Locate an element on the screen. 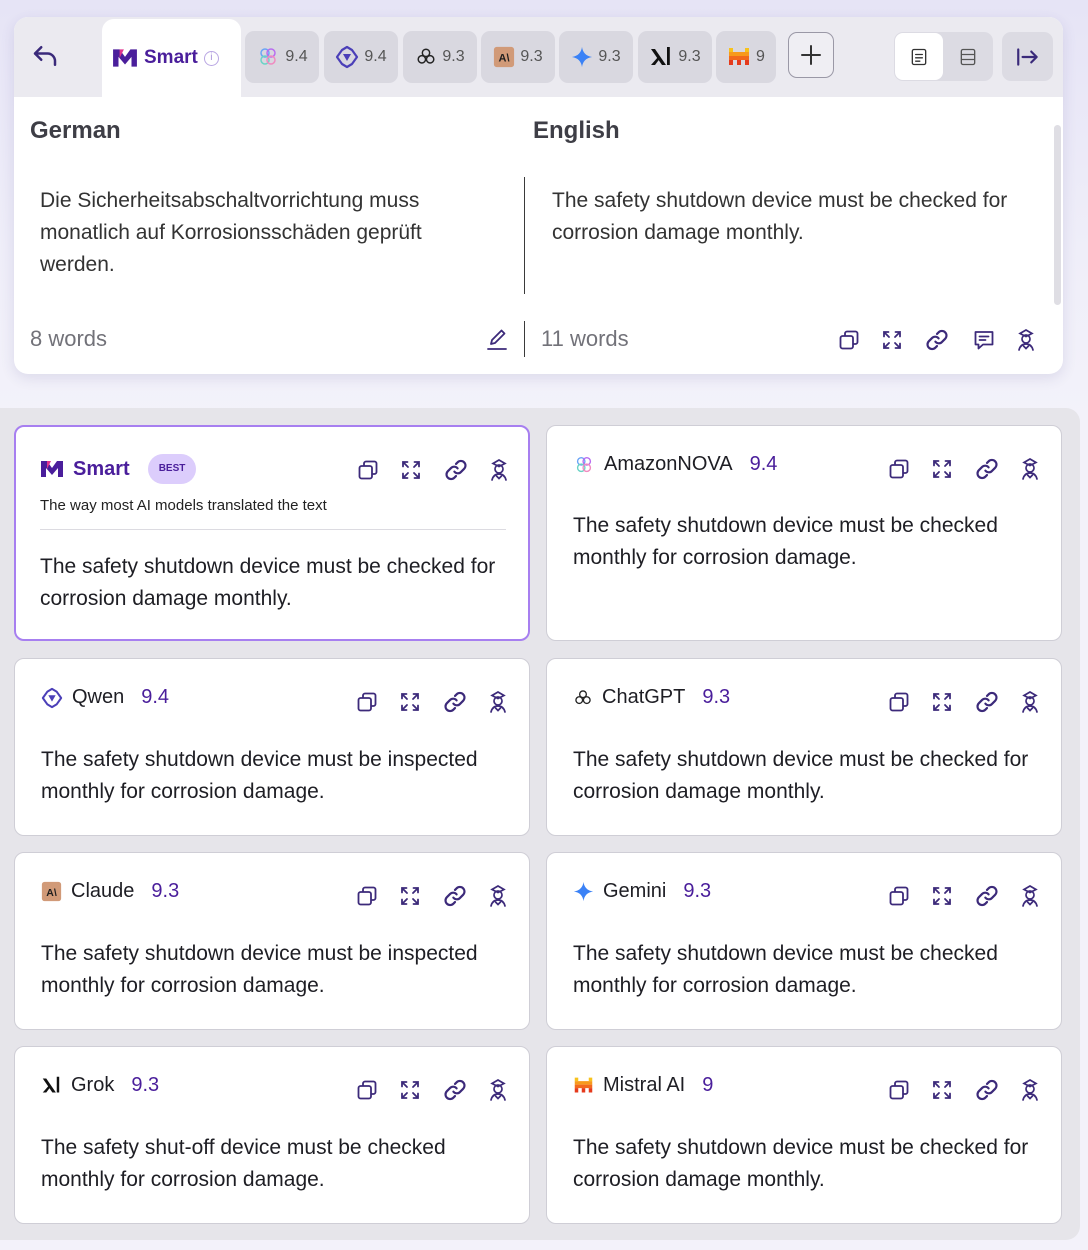 The image size is (1088, 1250). card-header: Gemini 9.3 is located at coordinates (642, 891).